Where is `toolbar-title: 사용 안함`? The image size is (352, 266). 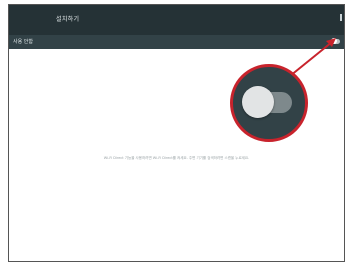
toolbar-title: 사용 안함 is located at coordinates (23, 42).